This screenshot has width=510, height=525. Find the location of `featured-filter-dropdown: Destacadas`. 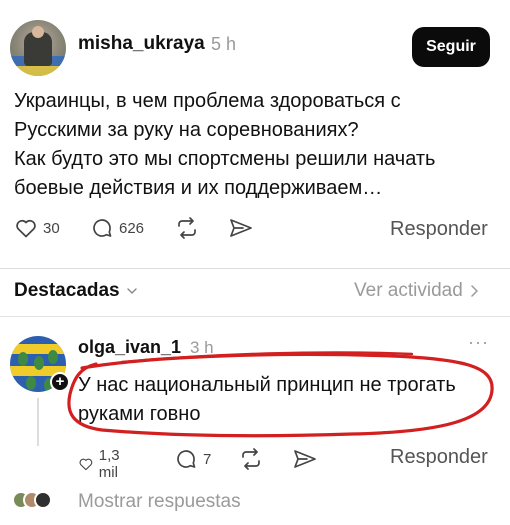

featured-filter-dropdown: Destacadas is located at coordinates (76, 291).